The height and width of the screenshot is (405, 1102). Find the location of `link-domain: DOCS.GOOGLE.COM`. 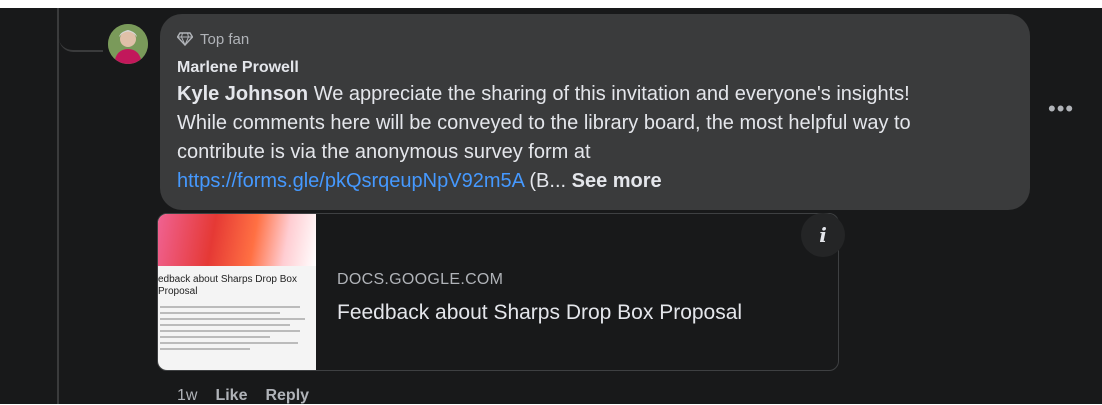

link-domain: DOCS.GOOGLE.COM is located at coordinates (420, 279).